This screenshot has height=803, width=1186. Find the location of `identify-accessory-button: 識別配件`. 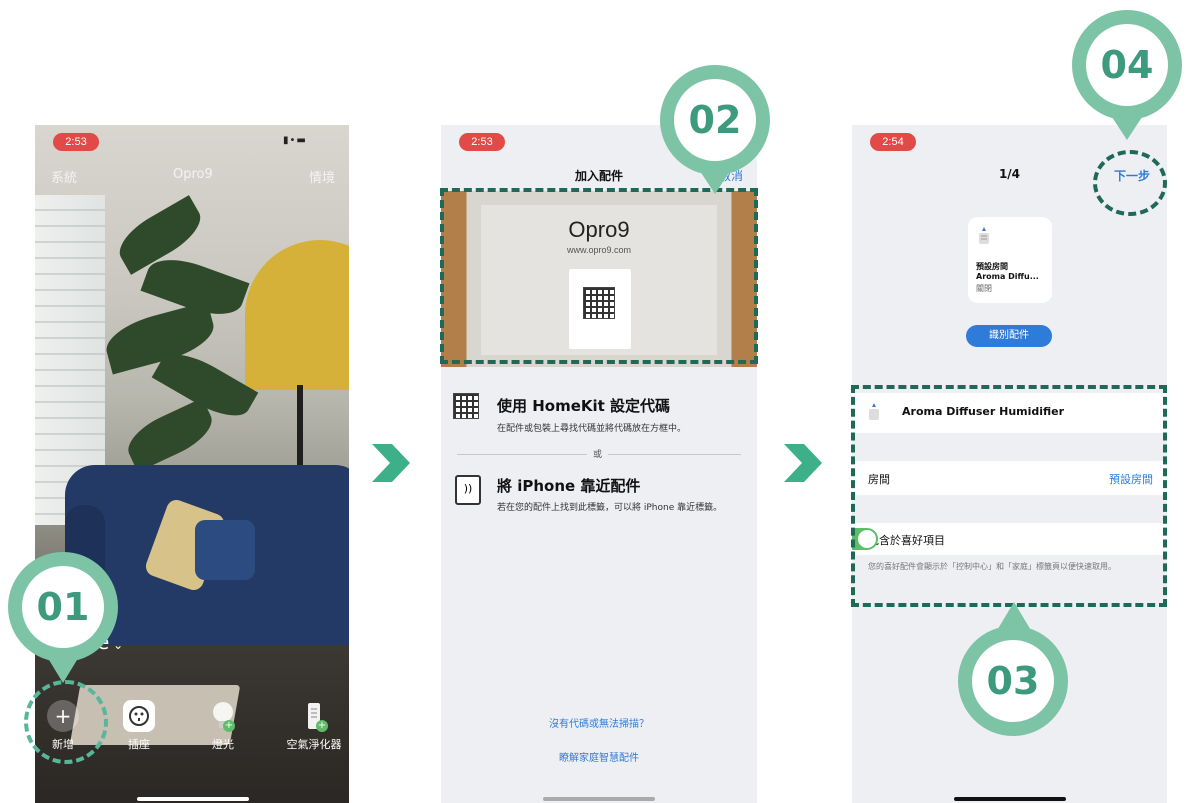

identify-accessory-button: 識別配件 is located at coordinates (1009, 336).